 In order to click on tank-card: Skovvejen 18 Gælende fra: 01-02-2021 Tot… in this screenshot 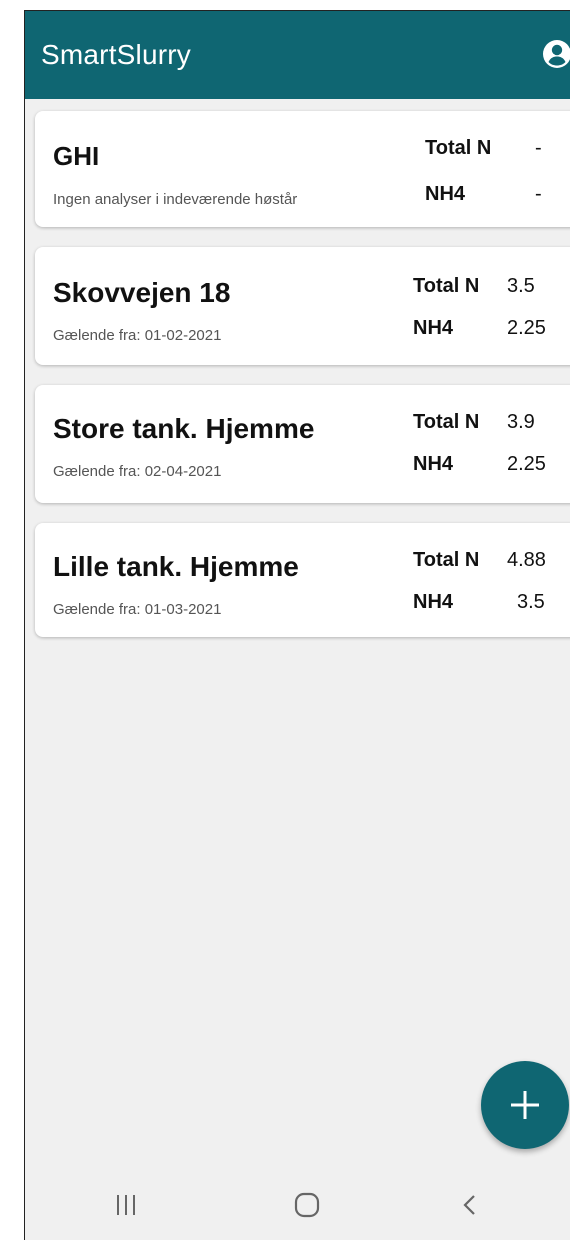, I will do `click(302, 306)`.